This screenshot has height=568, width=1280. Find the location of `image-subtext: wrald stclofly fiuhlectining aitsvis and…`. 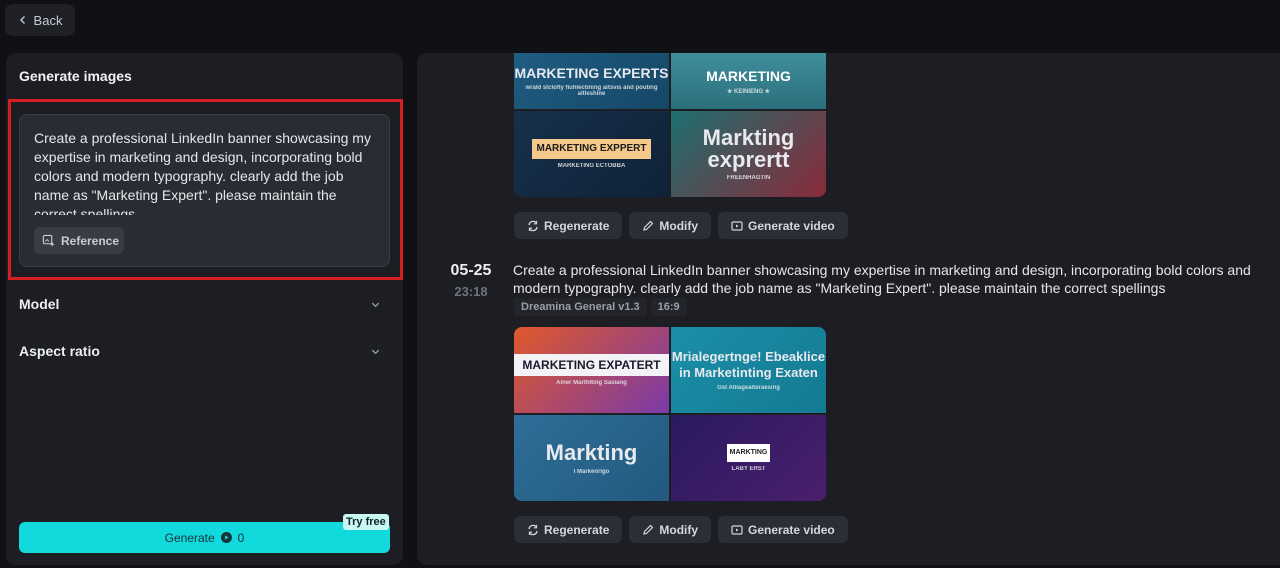

image-subtext: wrald stclofly fiuhlectining aitsvis and… is located at coordinates (591, 91).